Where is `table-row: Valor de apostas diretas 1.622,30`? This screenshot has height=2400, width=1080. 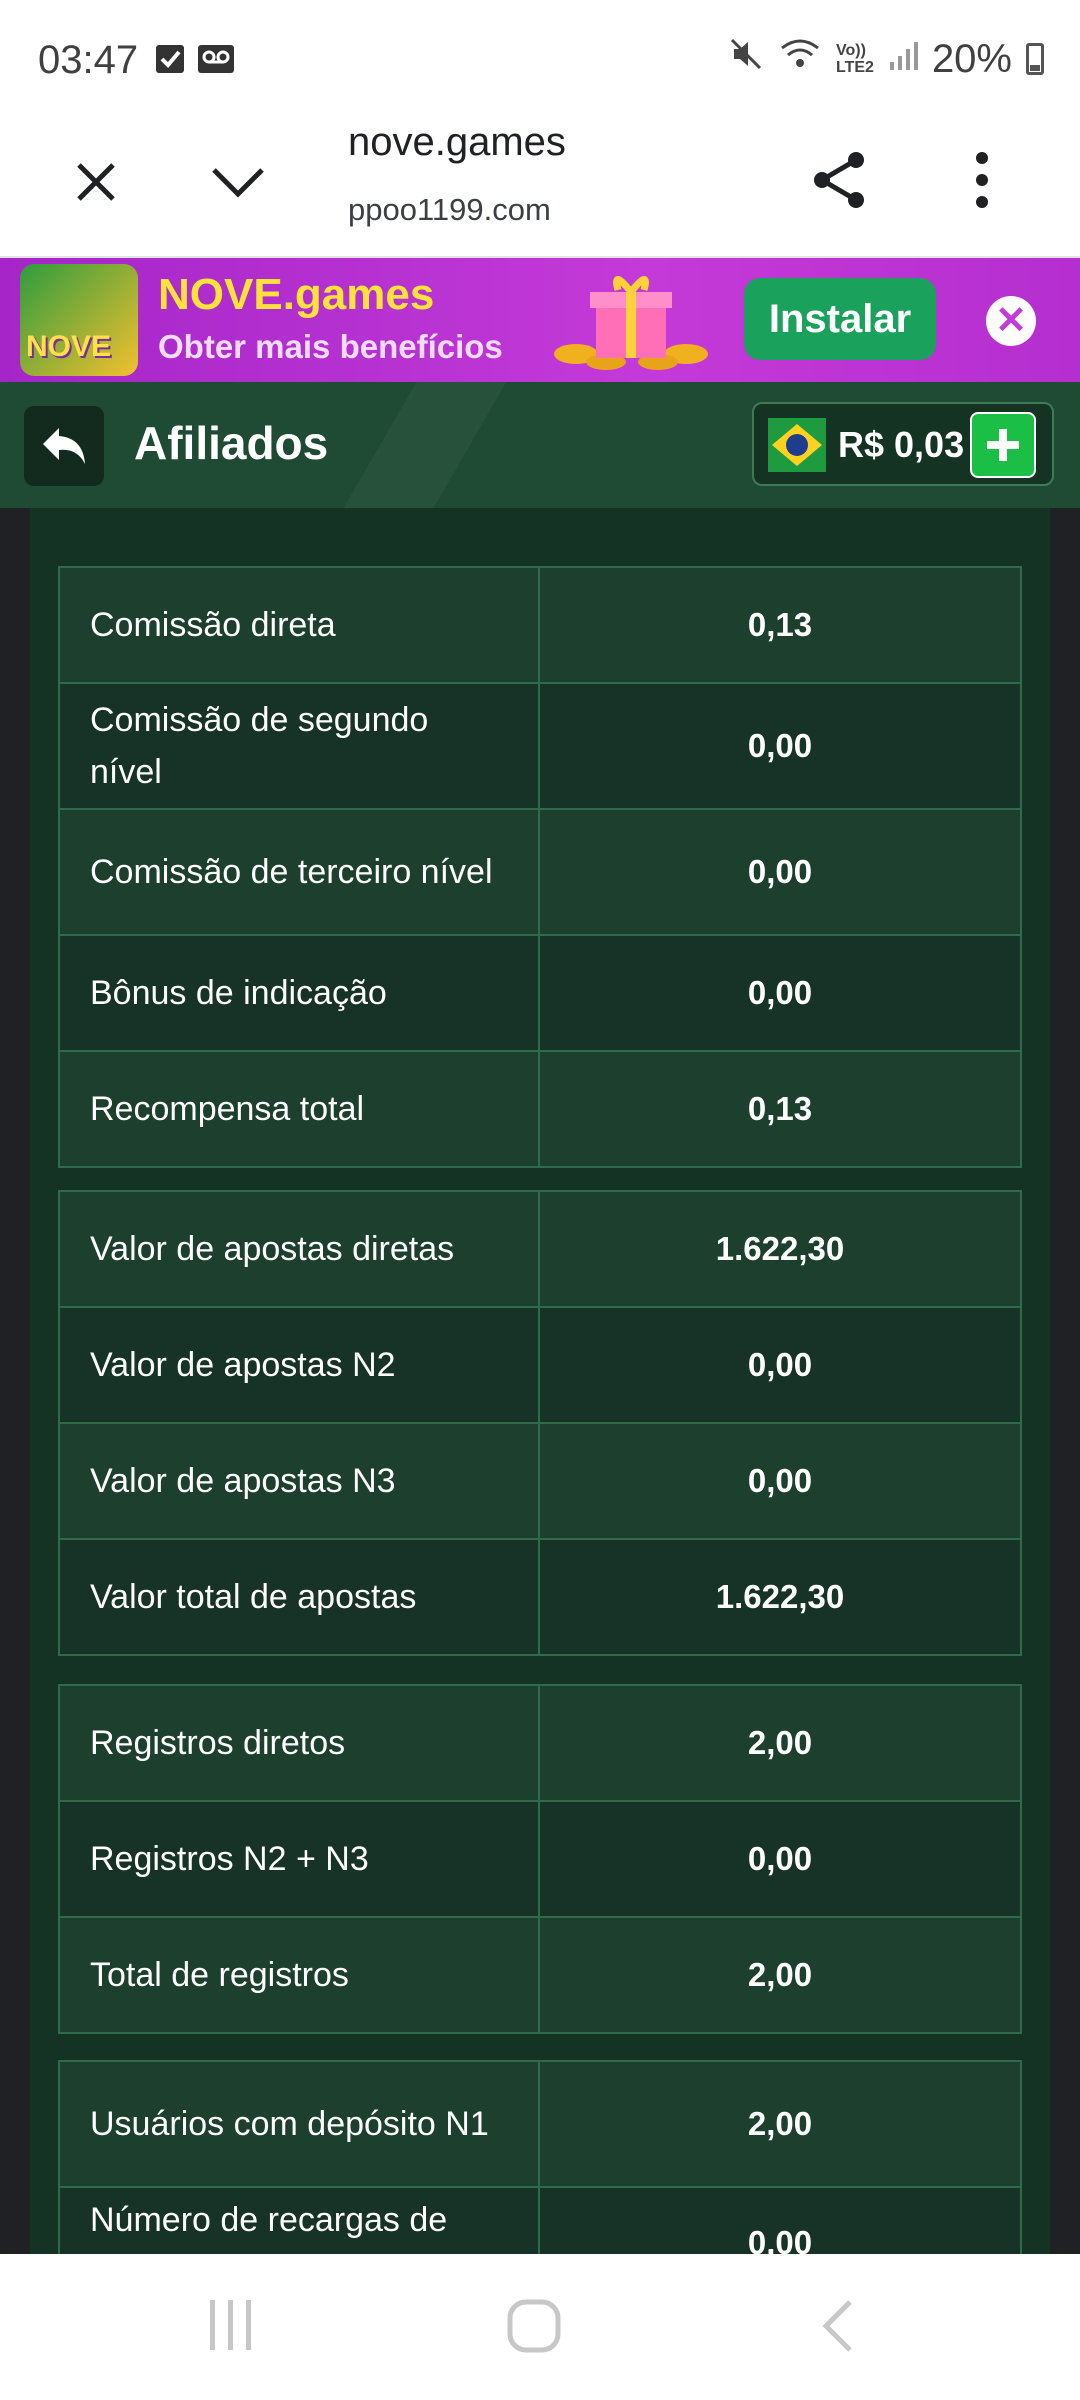 table-row: Valor de apostas diretas 1.622,30 is located at coordinates (540, 1250).